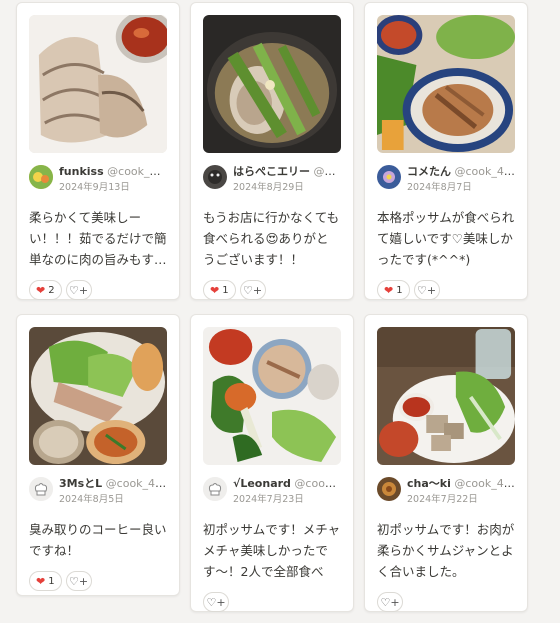  What do you see at coordinates (271, 171) in the screenshot?
I see `user-name: はらぺこエリー` at bounding box center [271, 171].